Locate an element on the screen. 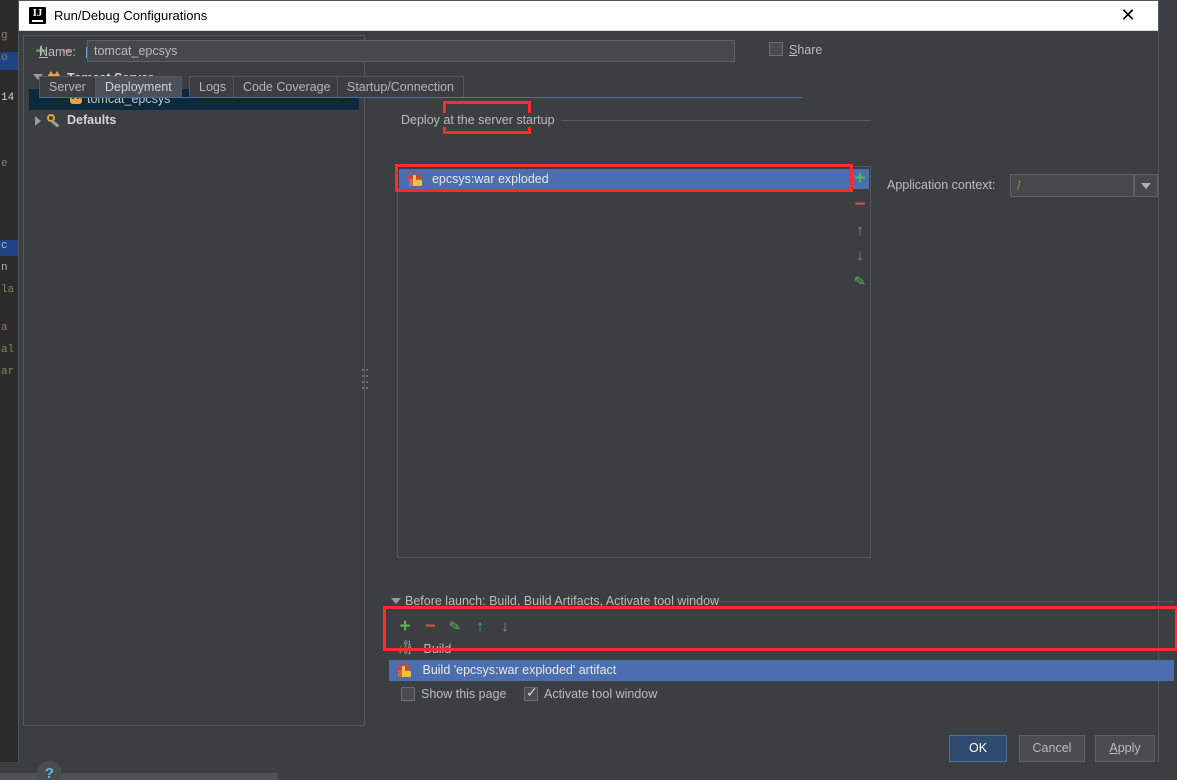 The image size is (1177, 780). artifact-list-toolbar: + − ↑ ↓ ✎ is located at coordinates (860, 232).